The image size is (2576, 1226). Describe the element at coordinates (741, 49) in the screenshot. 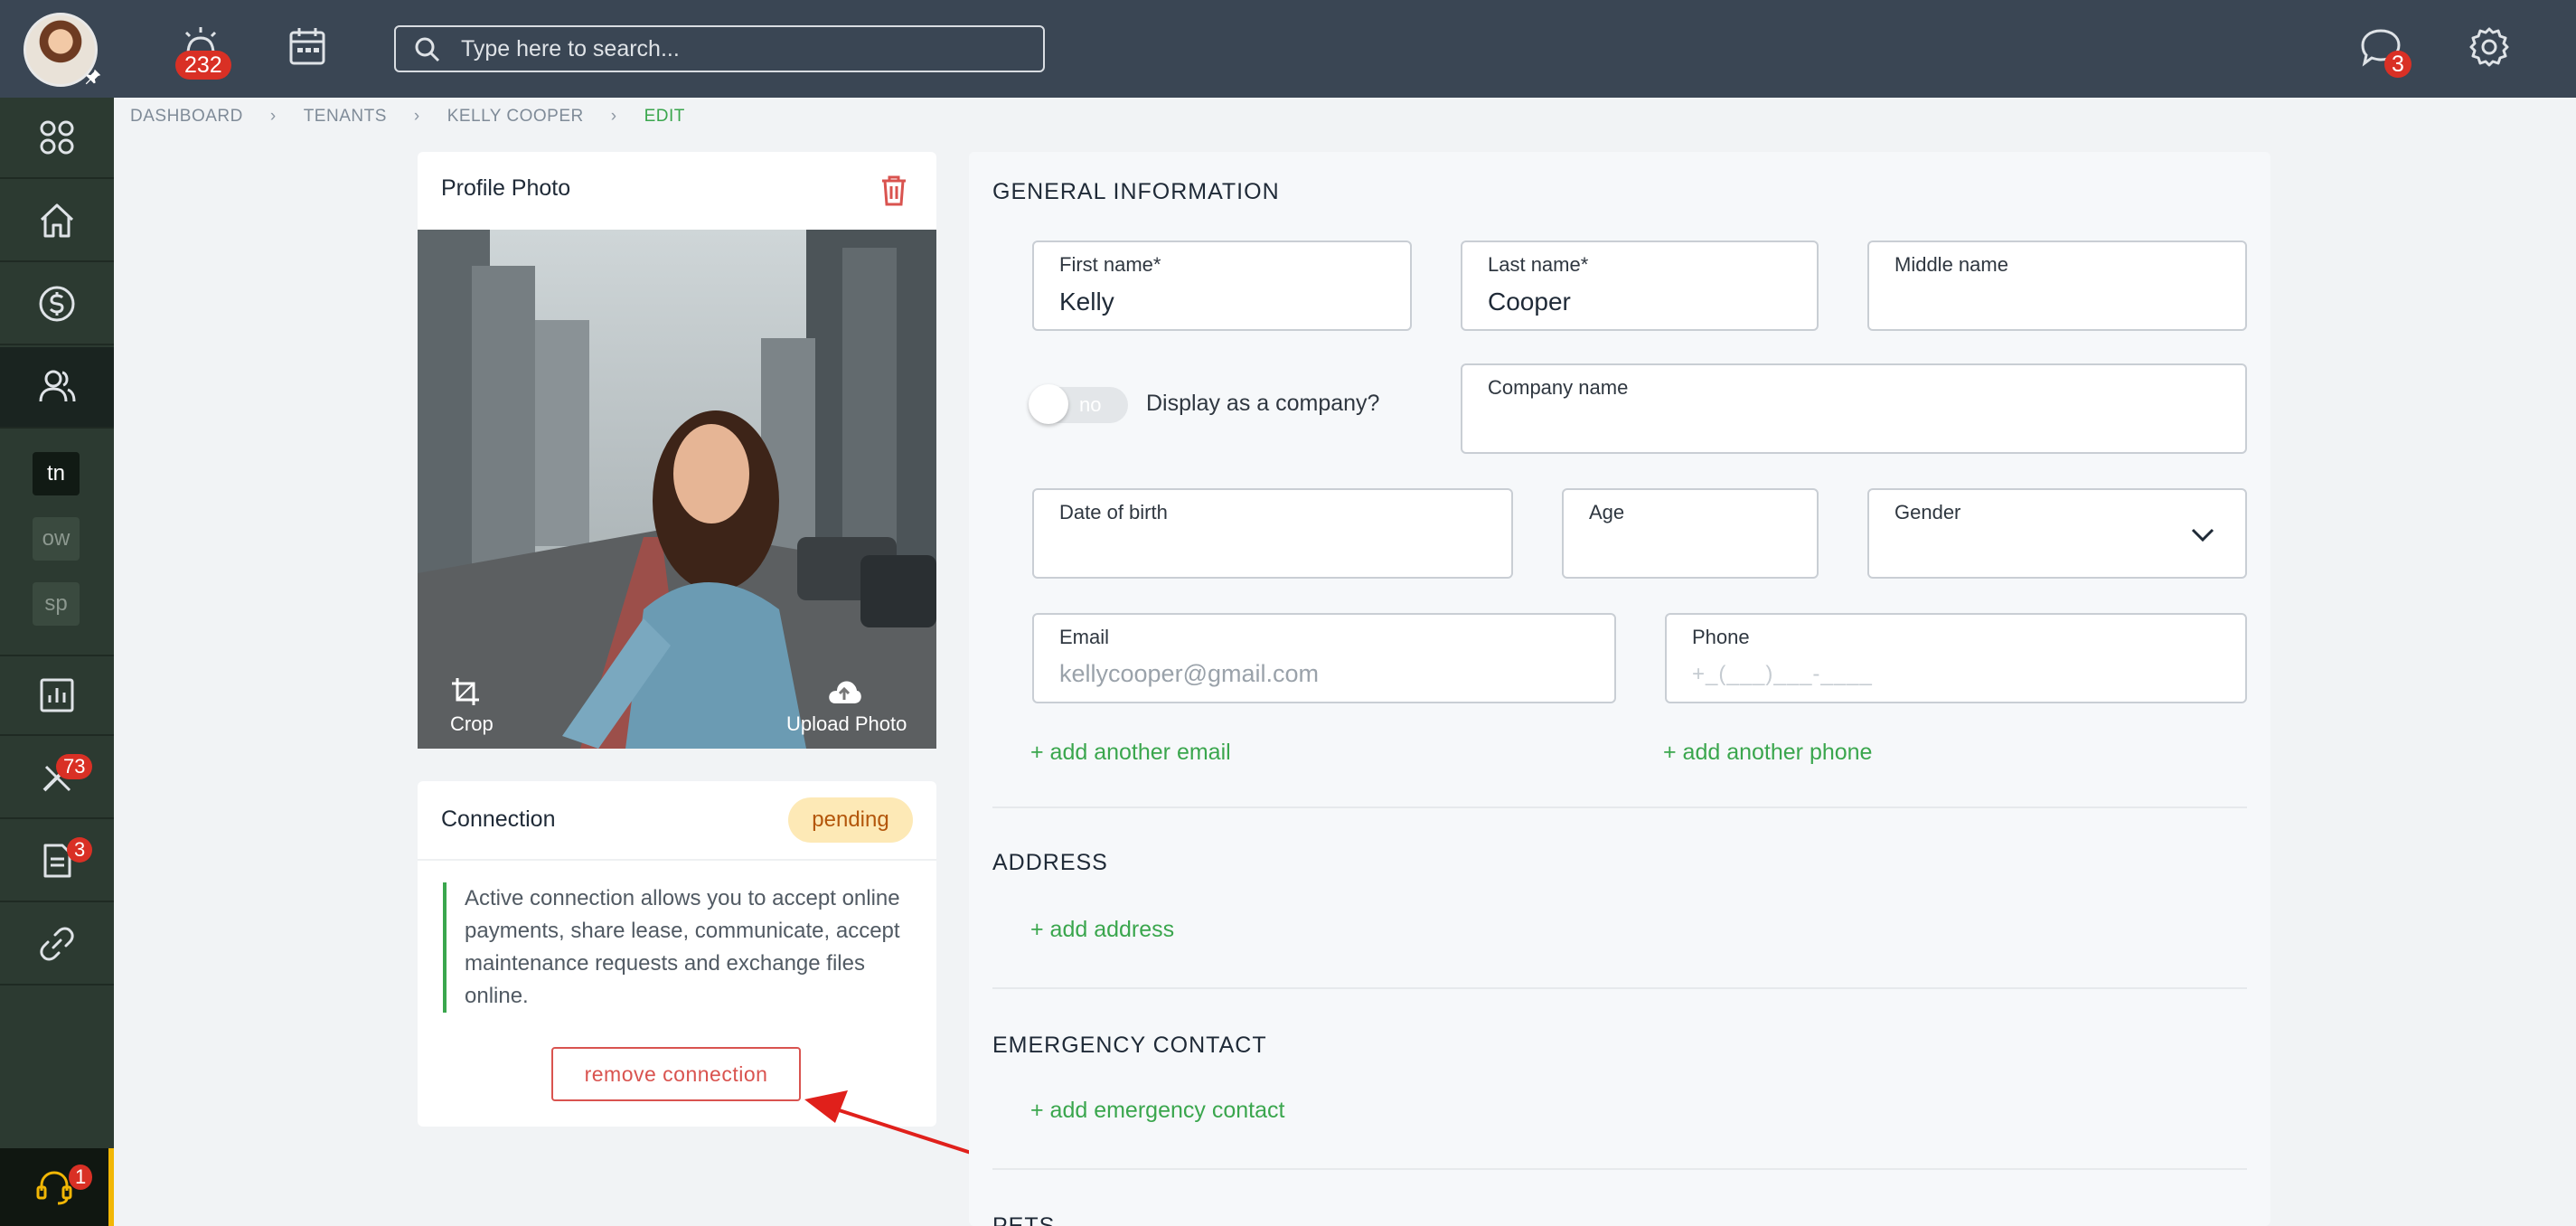

I see `search-input` at that location.